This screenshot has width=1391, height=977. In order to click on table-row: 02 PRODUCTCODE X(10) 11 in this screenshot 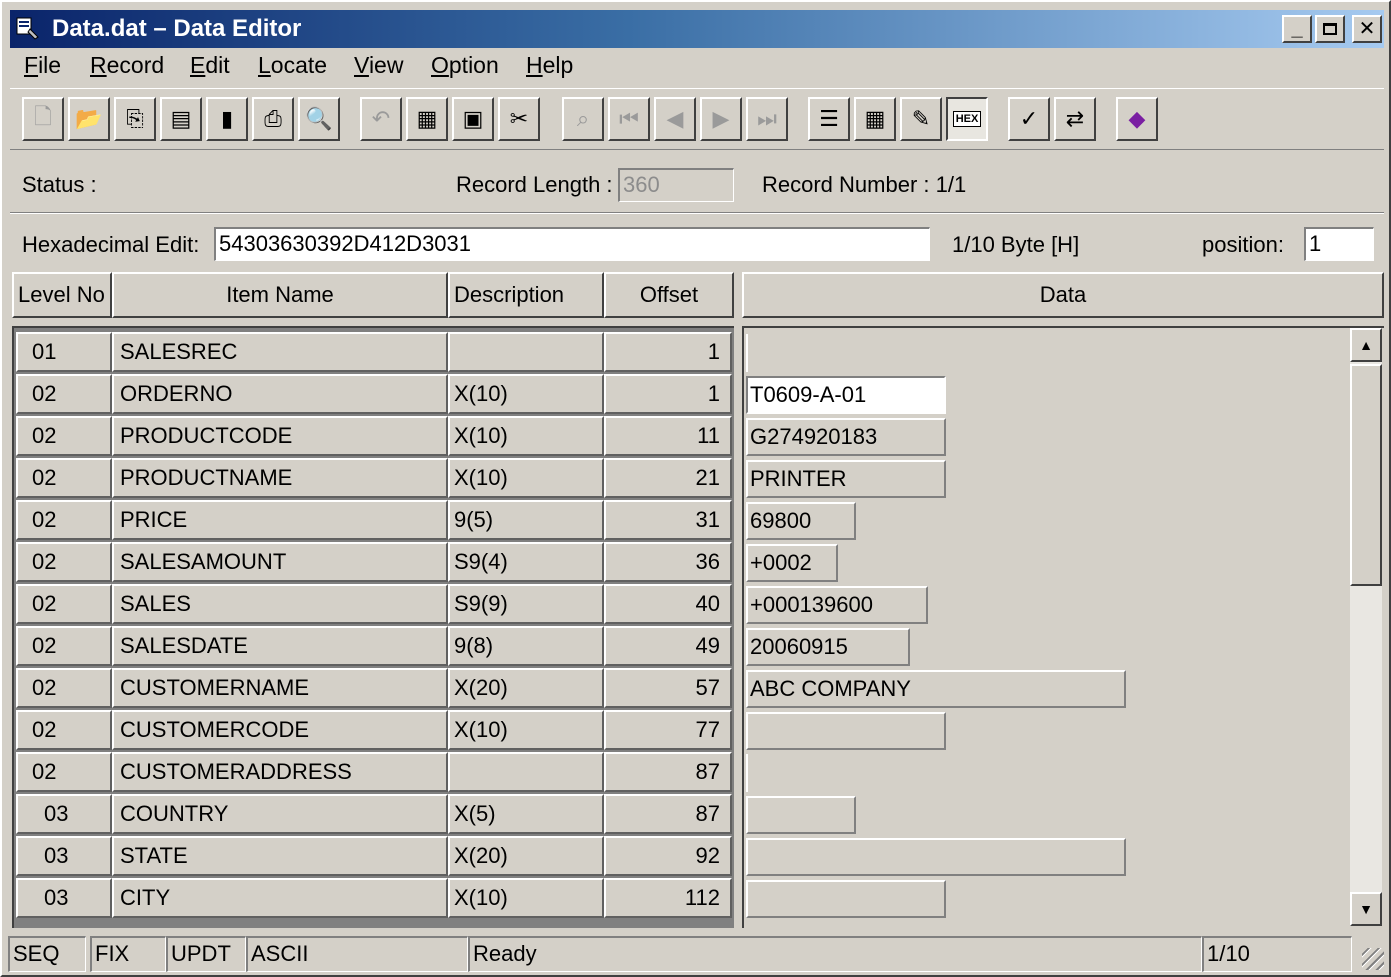, I will do `click(374, 436)`.